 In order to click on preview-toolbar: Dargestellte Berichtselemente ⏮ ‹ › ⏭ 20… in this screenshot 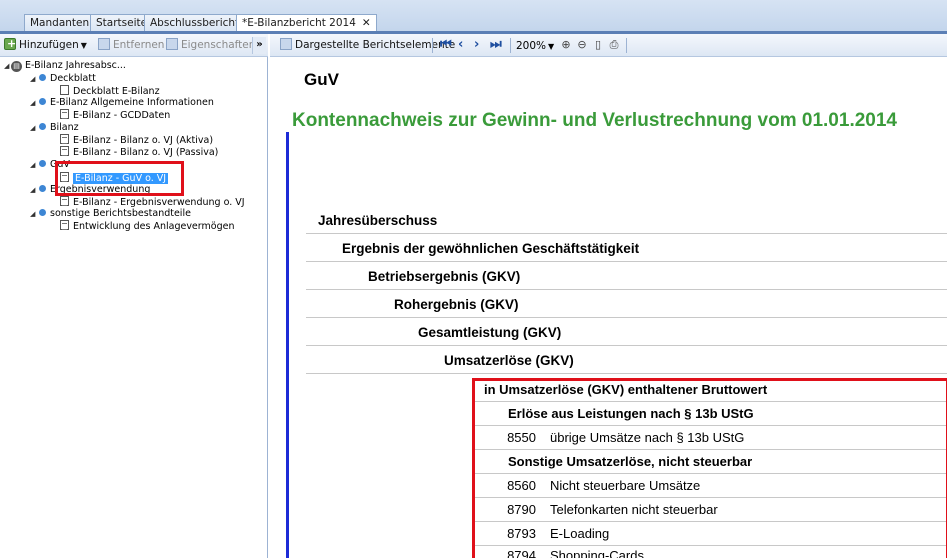, I will do `click(608, 45)`.